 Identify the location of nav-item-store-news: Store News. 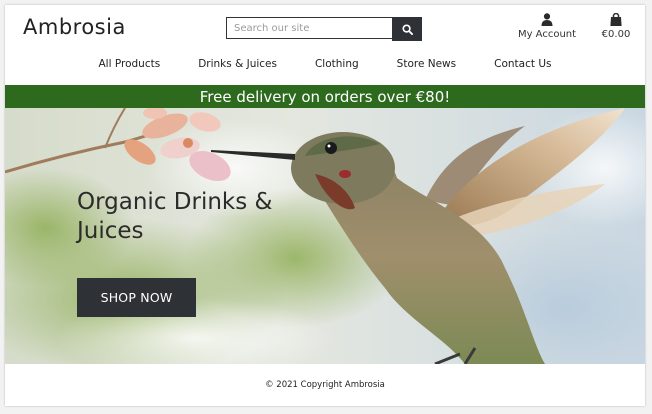
(426, 68).